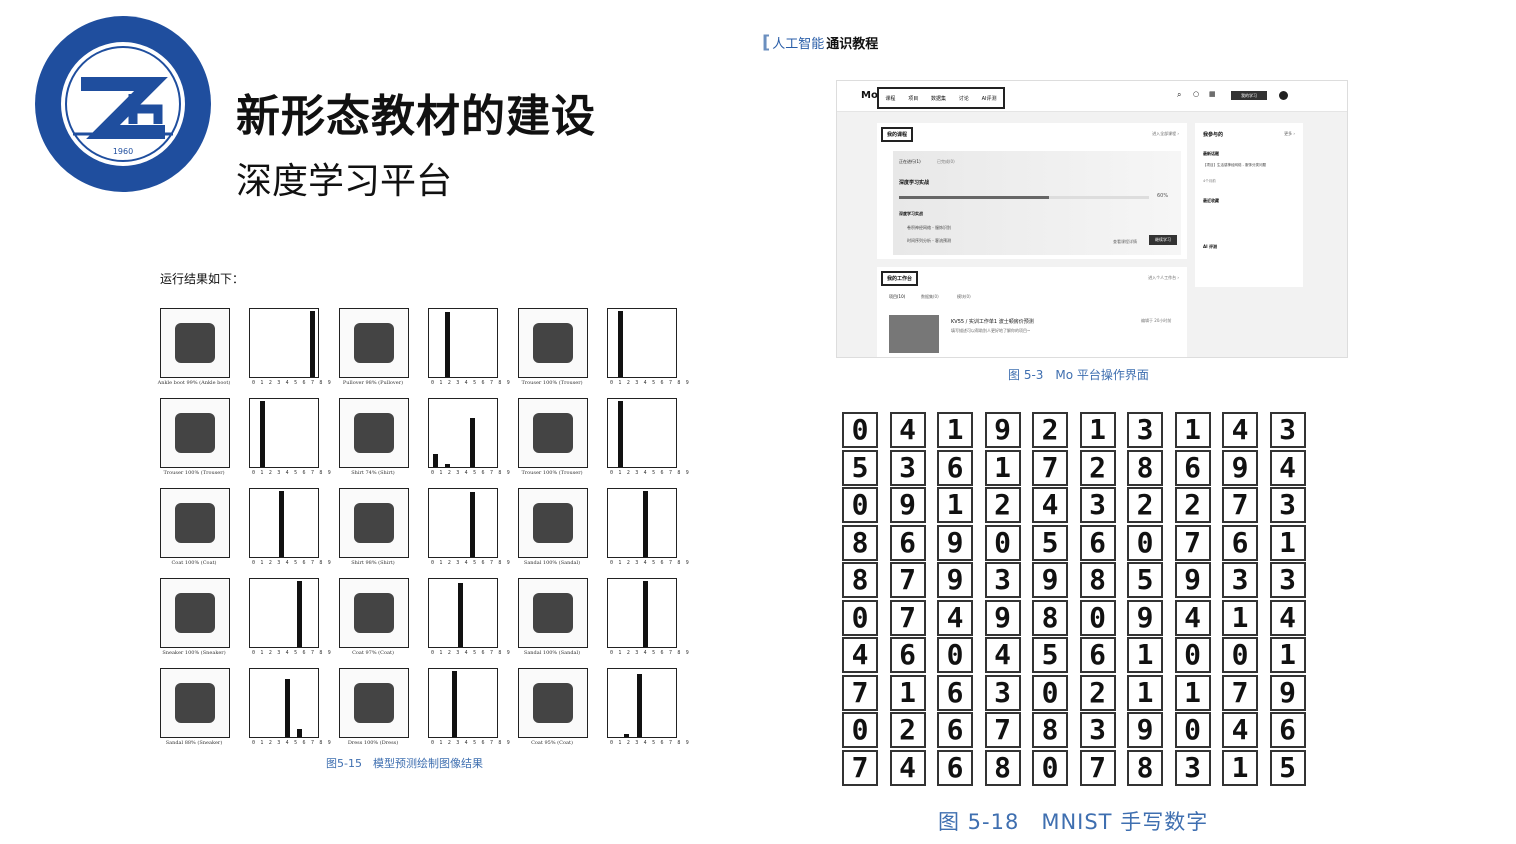  I want to click on side-item-topics: 最新话题, so click(1211, 154).